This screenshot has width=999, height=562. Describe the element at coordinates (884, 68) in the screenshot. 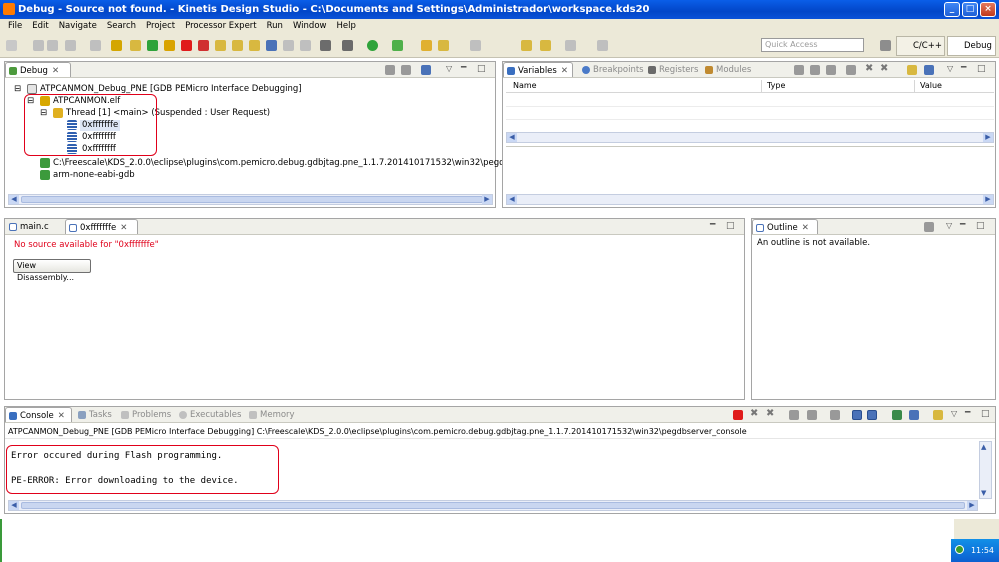

I see `remove-all-icon: ✖` at that location.